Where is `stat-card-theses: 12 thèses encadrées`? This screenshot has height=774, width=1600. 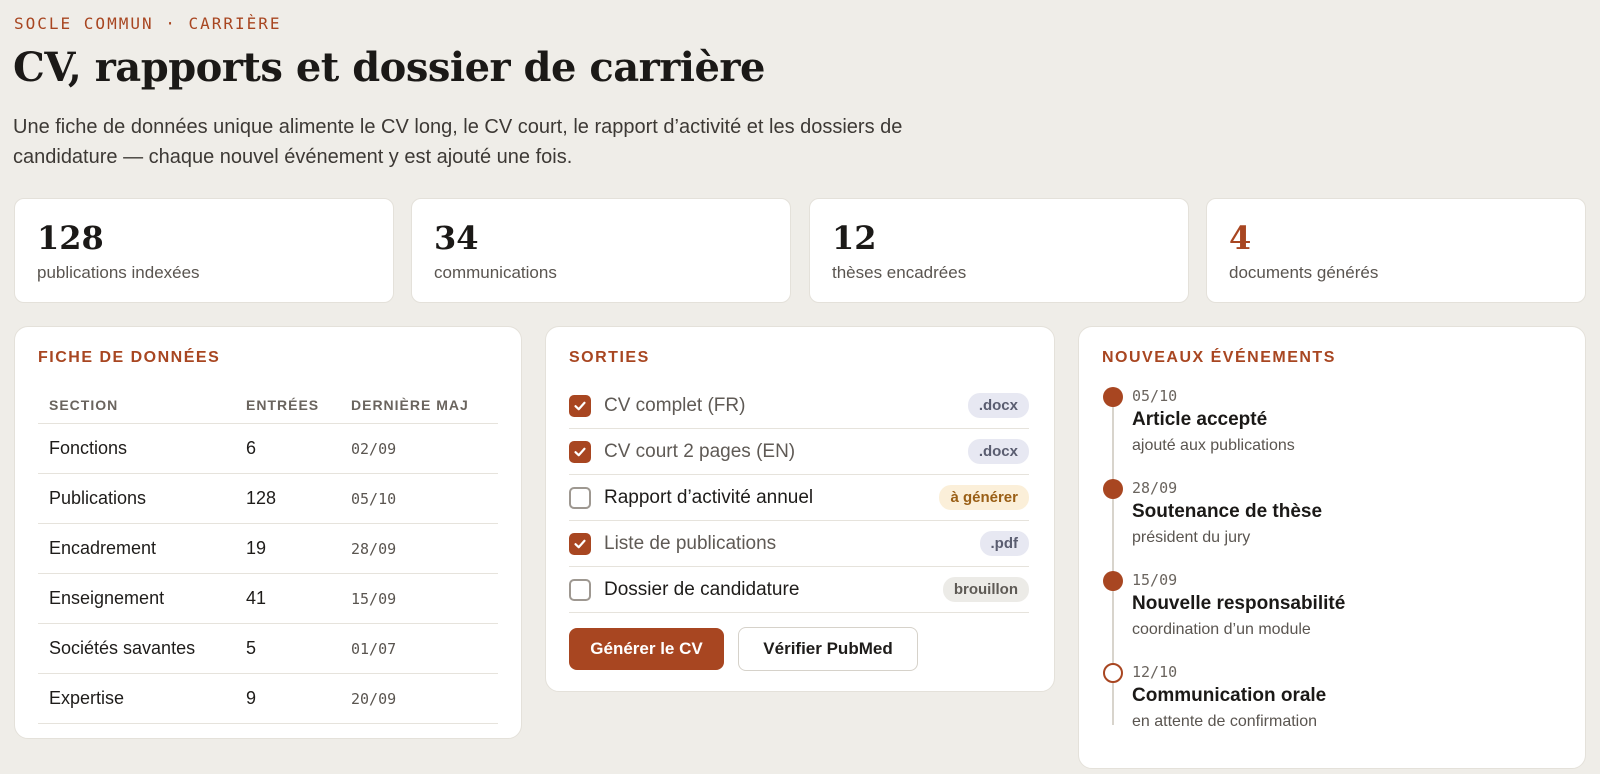
stat-card-theses: 12 thèses encadrées is located at coordinates (999, 250).